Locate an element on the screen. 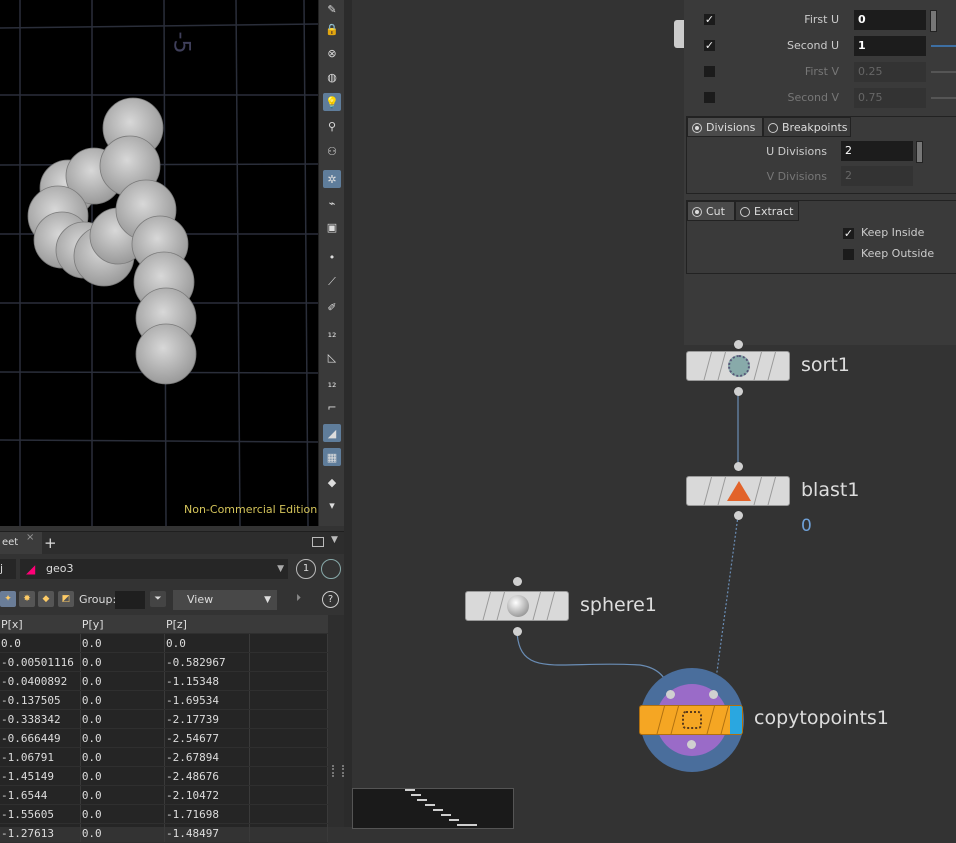  node-sort-label: sort1 is located at coordinates (825, 365).